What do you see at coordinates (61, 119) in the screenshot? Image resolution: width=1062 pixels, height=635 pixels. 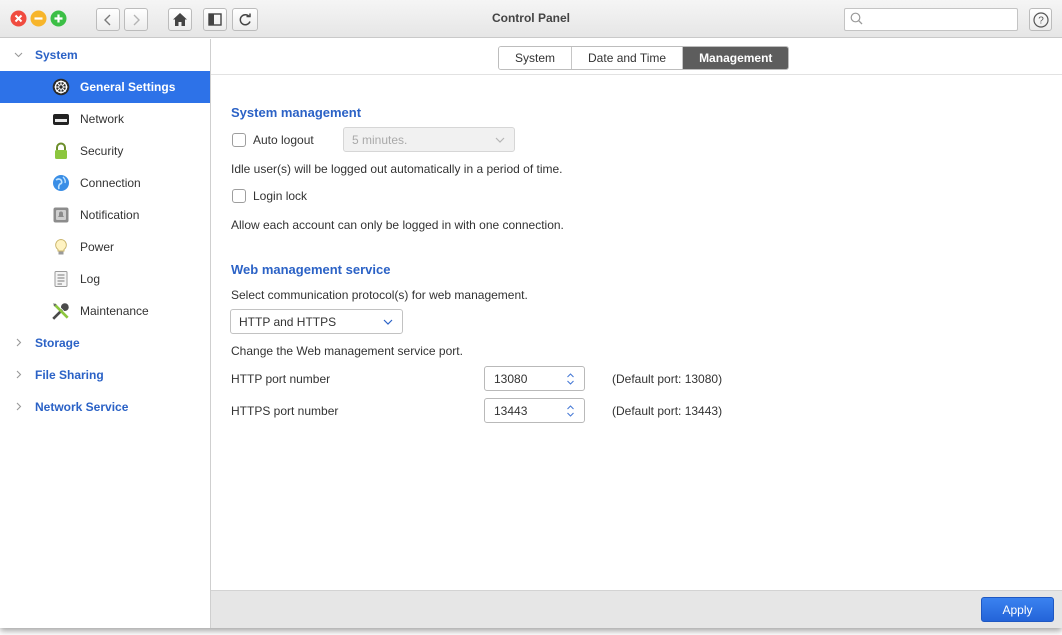 I see `network-card-icon` at bounding box center [61, 119].